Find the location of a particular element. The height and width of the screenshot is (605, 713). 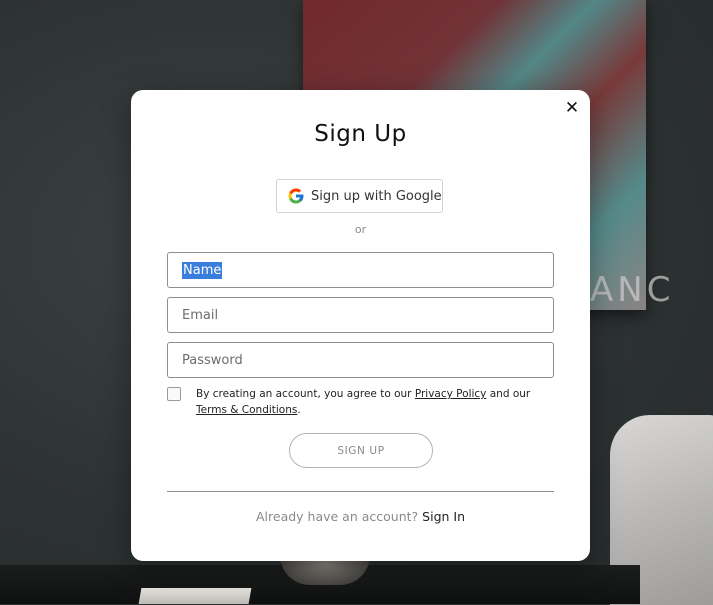

name-input-value: Name is located at coordinates (202, 270).